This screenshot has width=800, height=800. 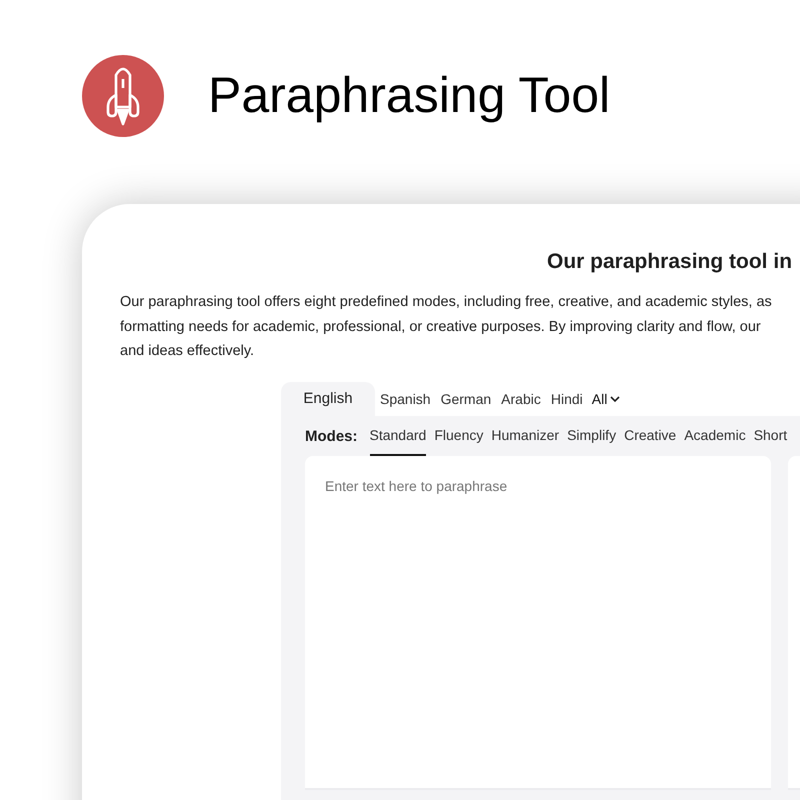 What do you see at coordinates (405, 399) in the screenshot?
I see `language-tab: Spanish` at bounding box center [405, 399].